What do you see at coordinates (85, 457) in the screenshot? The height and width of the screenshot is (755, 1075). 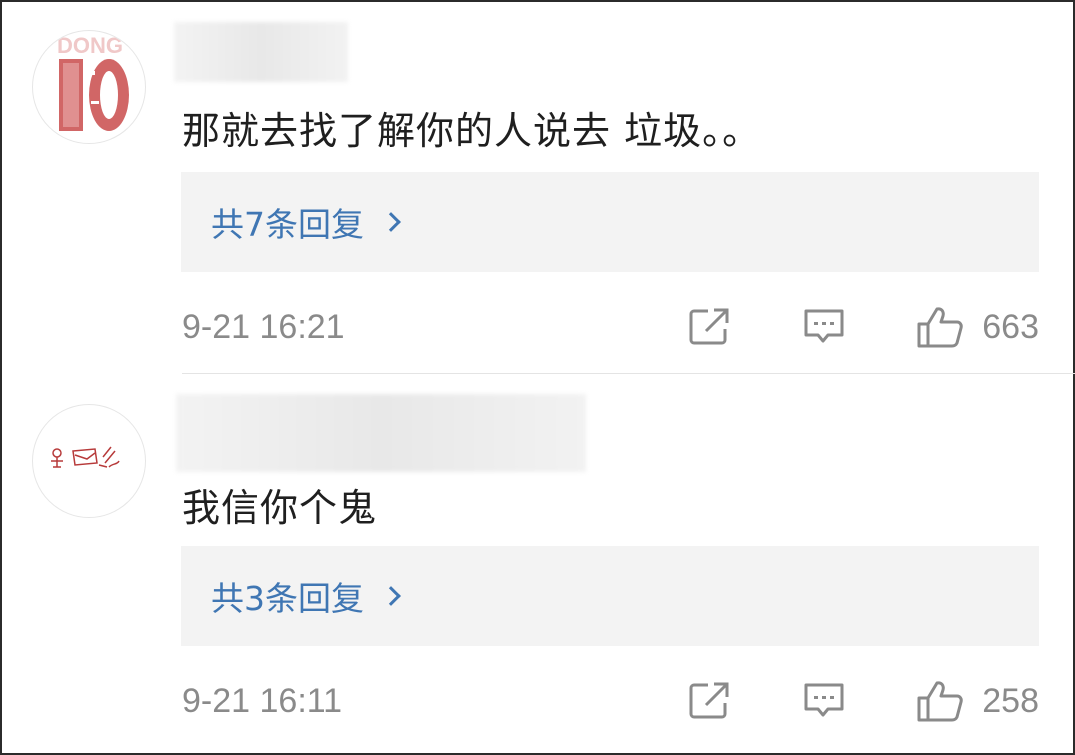 I see `doodle-icon` at bounding box center [85, 457].